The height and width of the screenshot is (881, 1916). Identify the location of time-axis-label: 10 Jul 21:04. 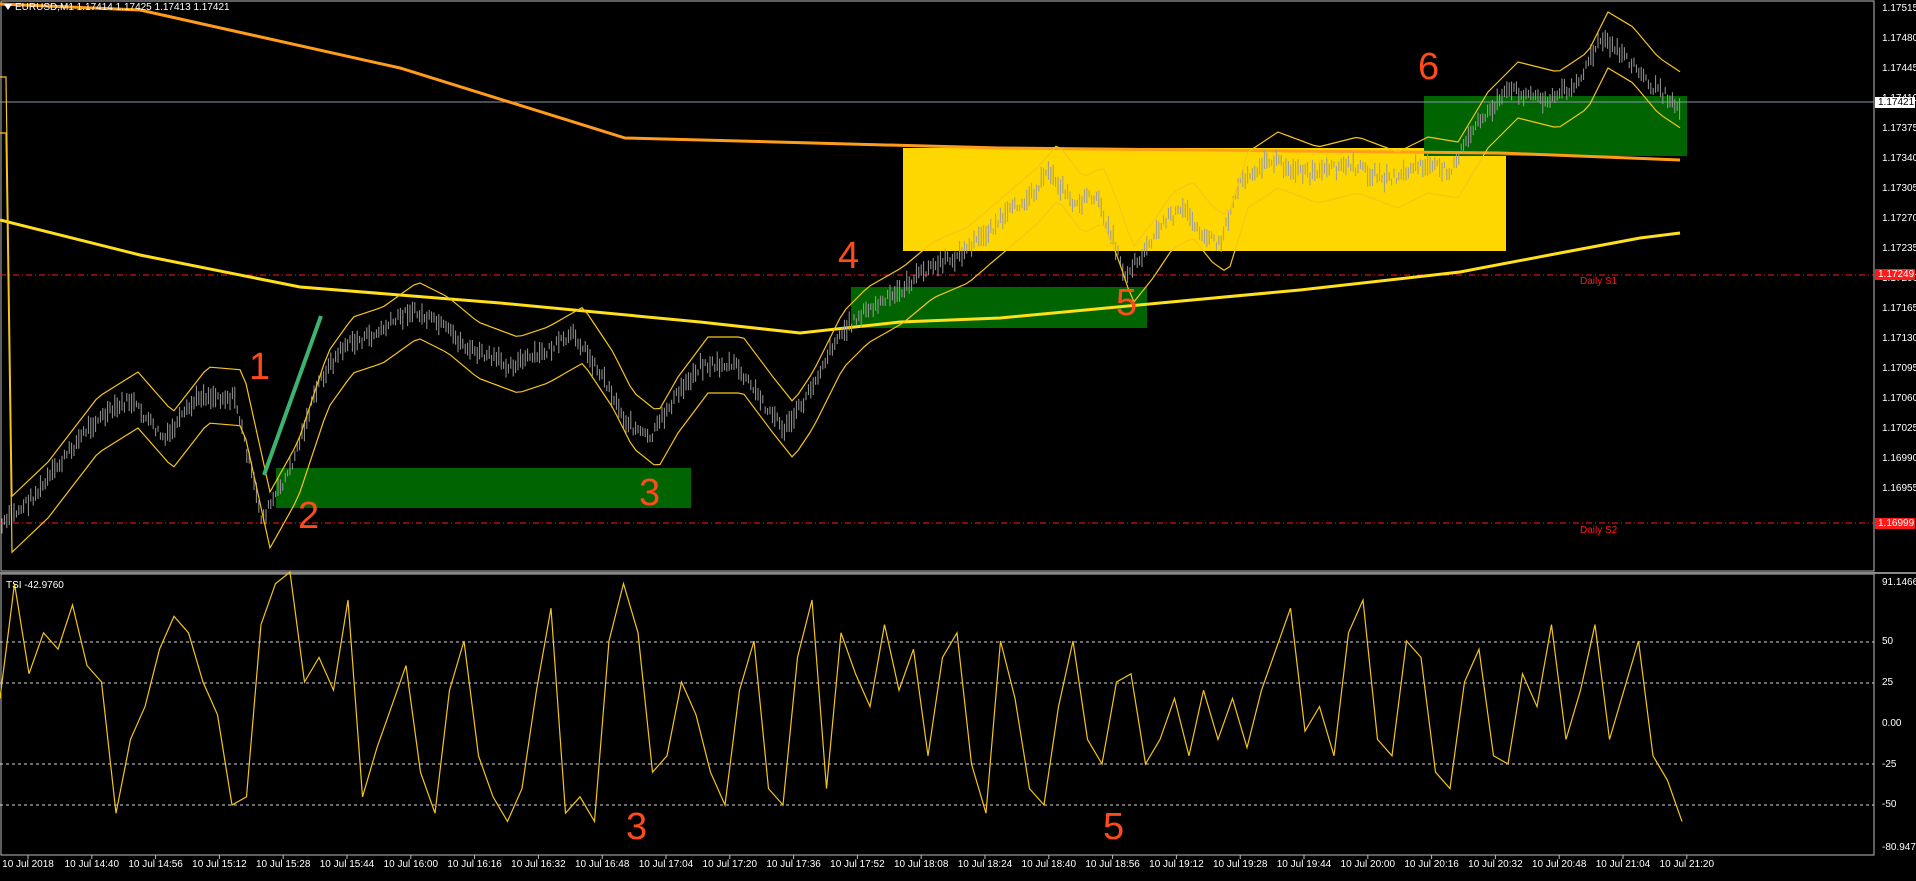
(1623, 864).